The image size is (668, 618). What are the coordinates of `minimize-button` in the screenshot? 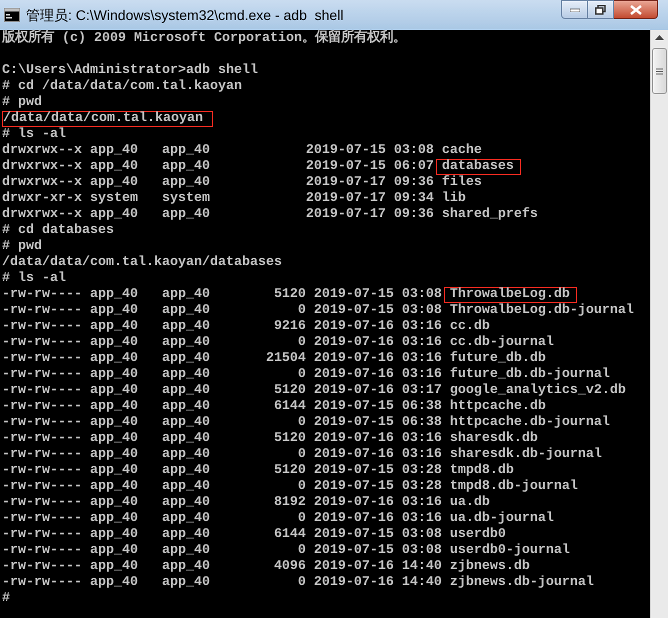 It's located at (574, 9).